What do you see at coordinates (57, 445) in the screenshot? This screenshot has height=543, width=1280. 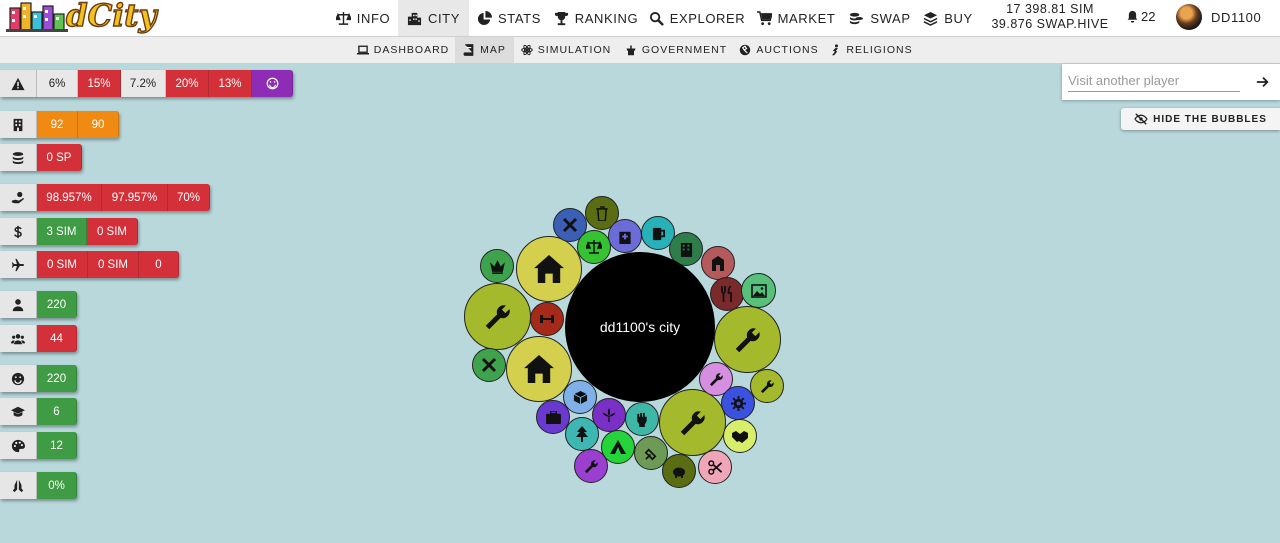 I see `culture-value: 12` at bounding box center [57, 445].